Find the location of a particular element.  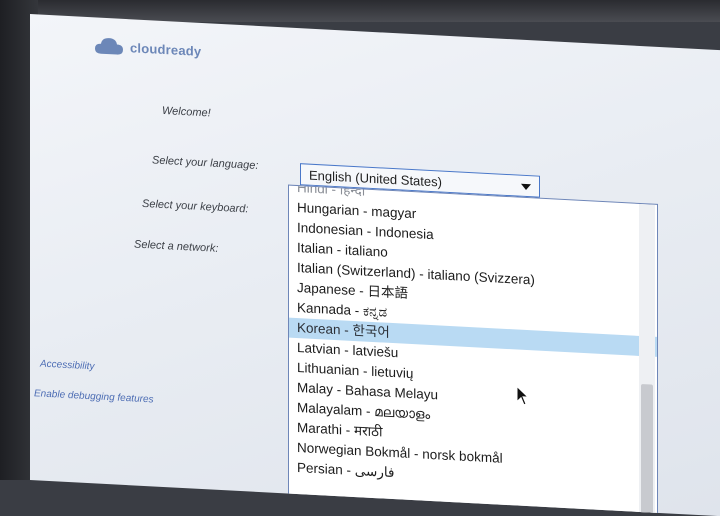

cloud-icon is located at coordinates (109, 46).